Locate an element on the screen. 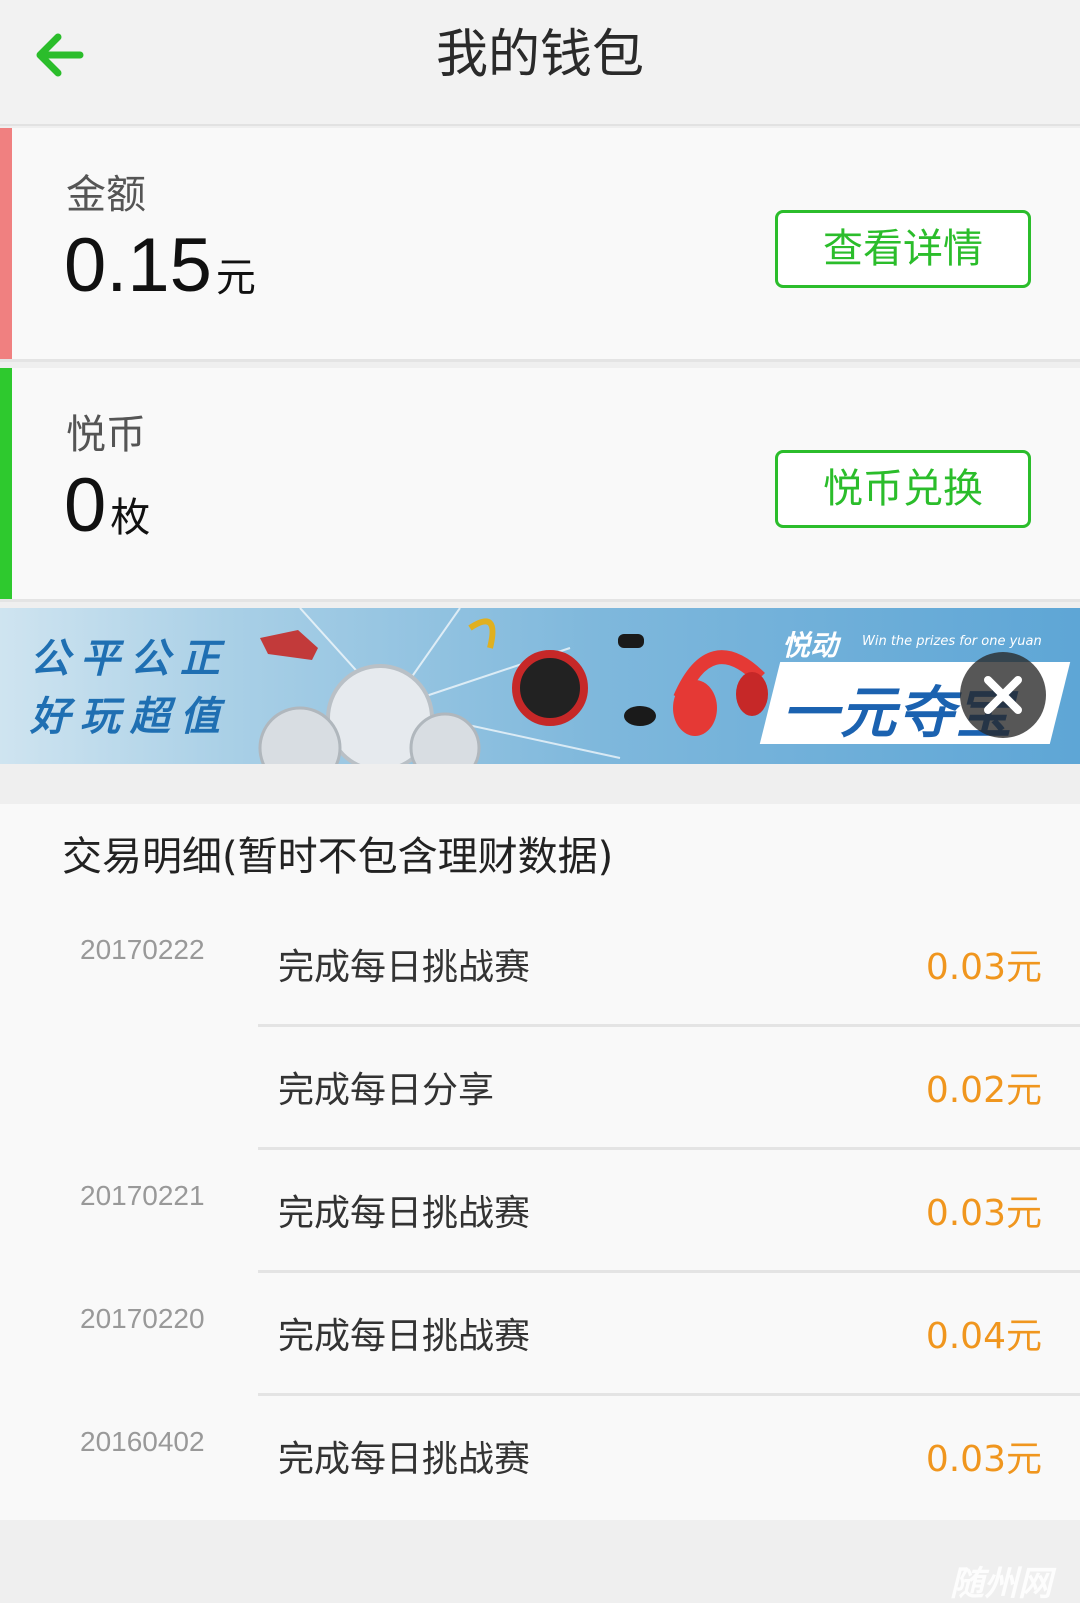 Image resolution: width=1080 pixels, height=1603 pixels. top-bar: 我的钱包 is located at coordinates (540, 63).